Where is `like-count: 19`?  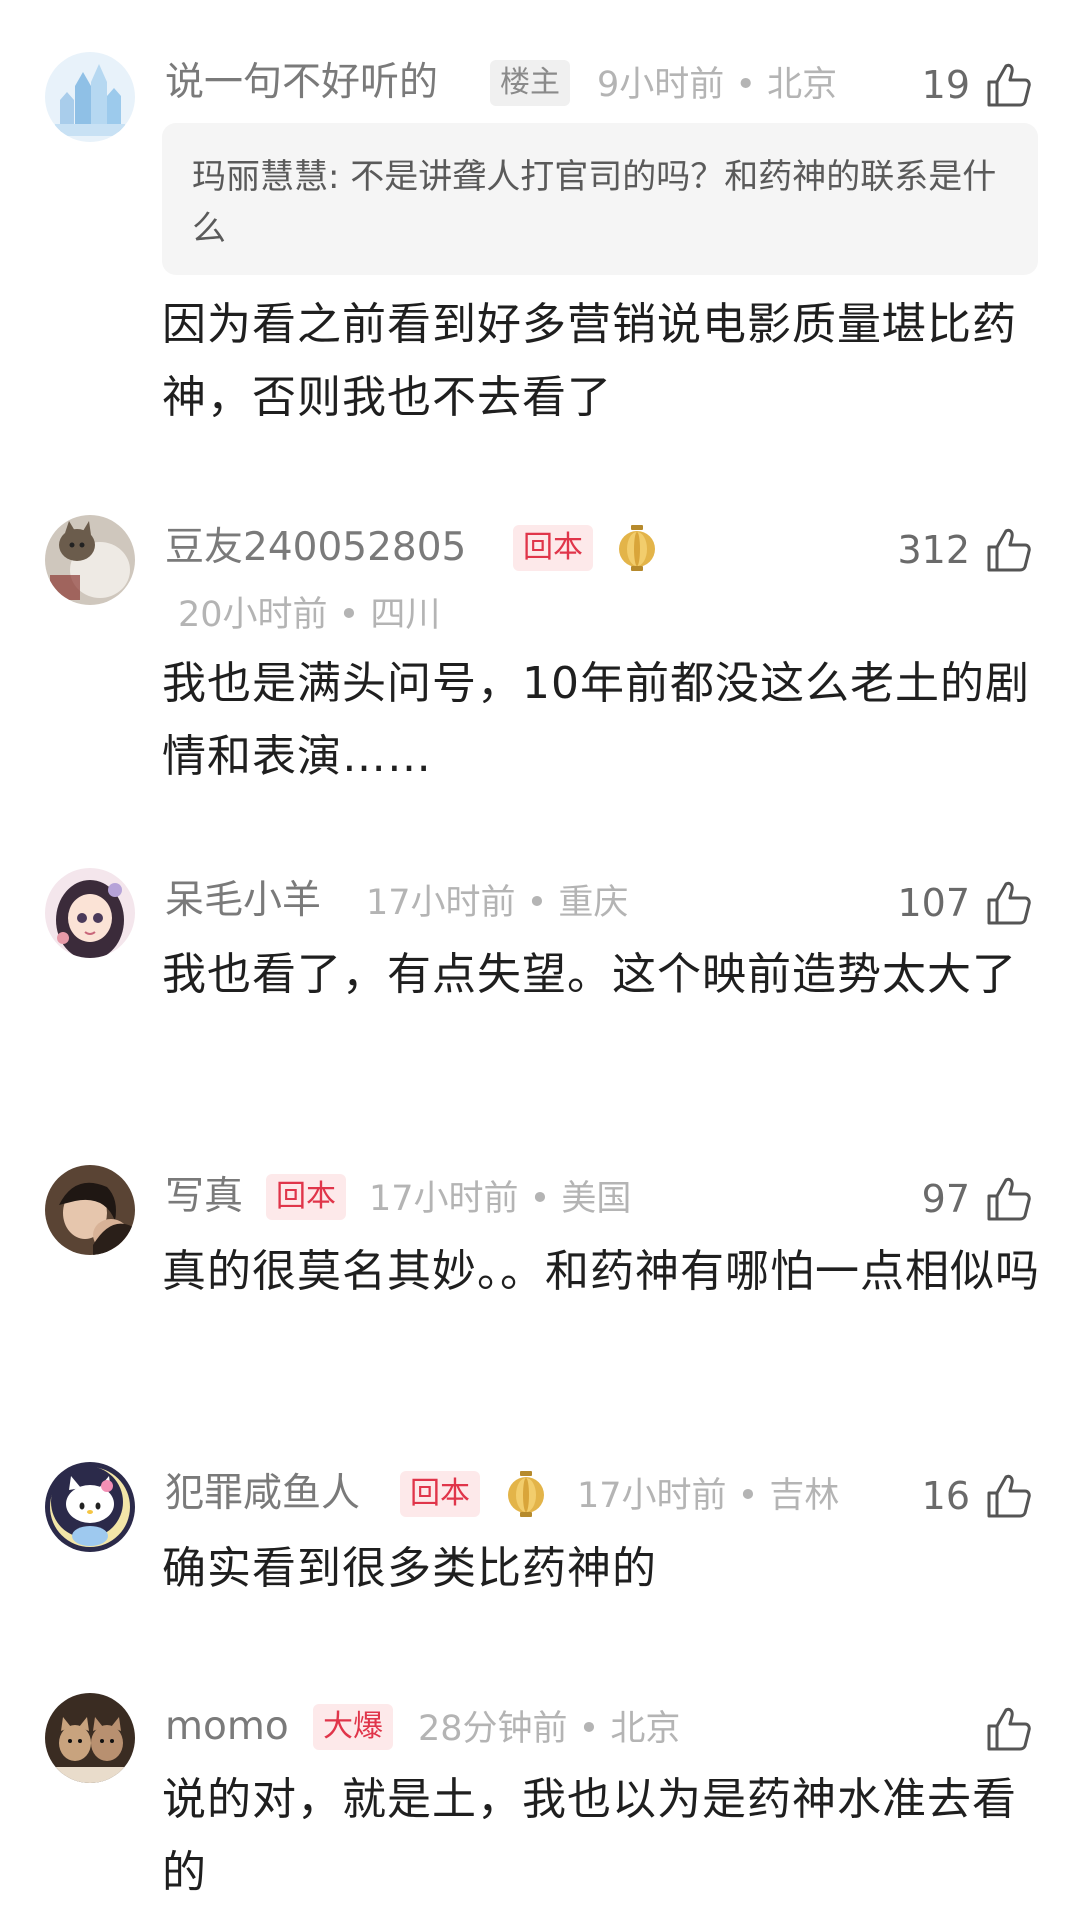 like-count: 19 is located at coordinates (945, 85).